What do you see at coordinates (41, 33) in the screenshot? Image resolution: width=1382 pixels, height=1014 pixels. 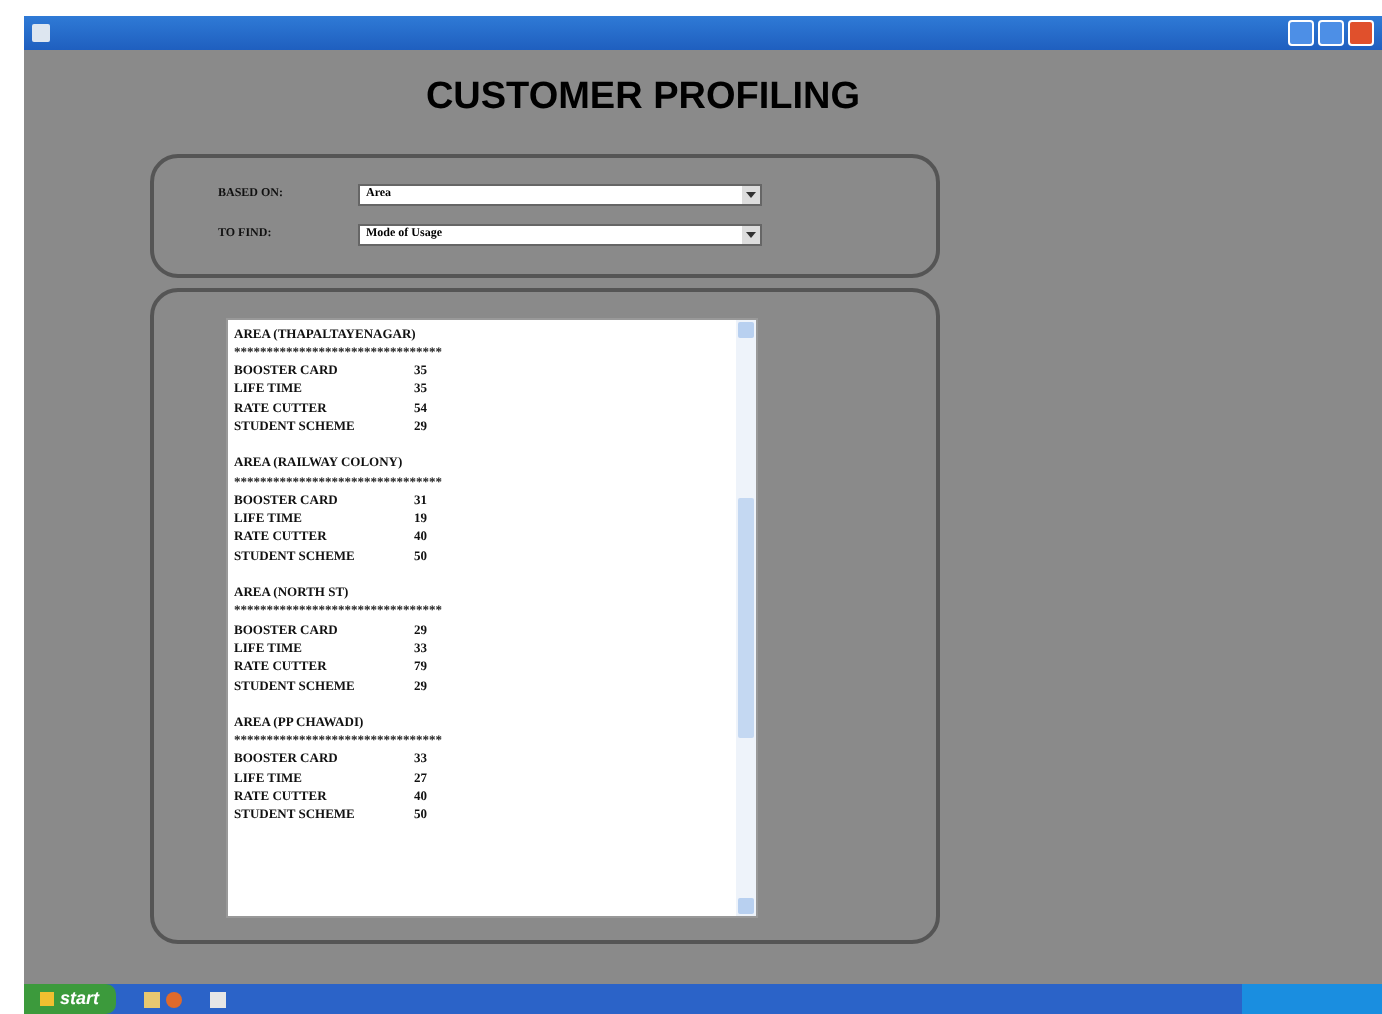 I see `app-icon` at bounding box center [41, 33].